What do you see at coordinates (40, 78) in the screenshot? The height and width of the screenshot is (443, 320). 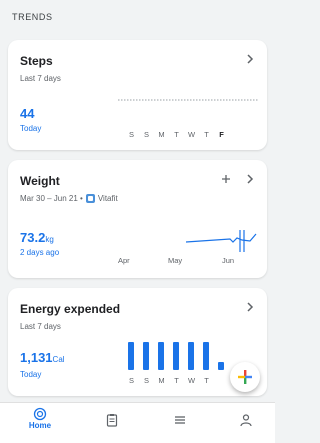 I see `steps-subtitle: Last 7 days` at bounding box center [40, 78].